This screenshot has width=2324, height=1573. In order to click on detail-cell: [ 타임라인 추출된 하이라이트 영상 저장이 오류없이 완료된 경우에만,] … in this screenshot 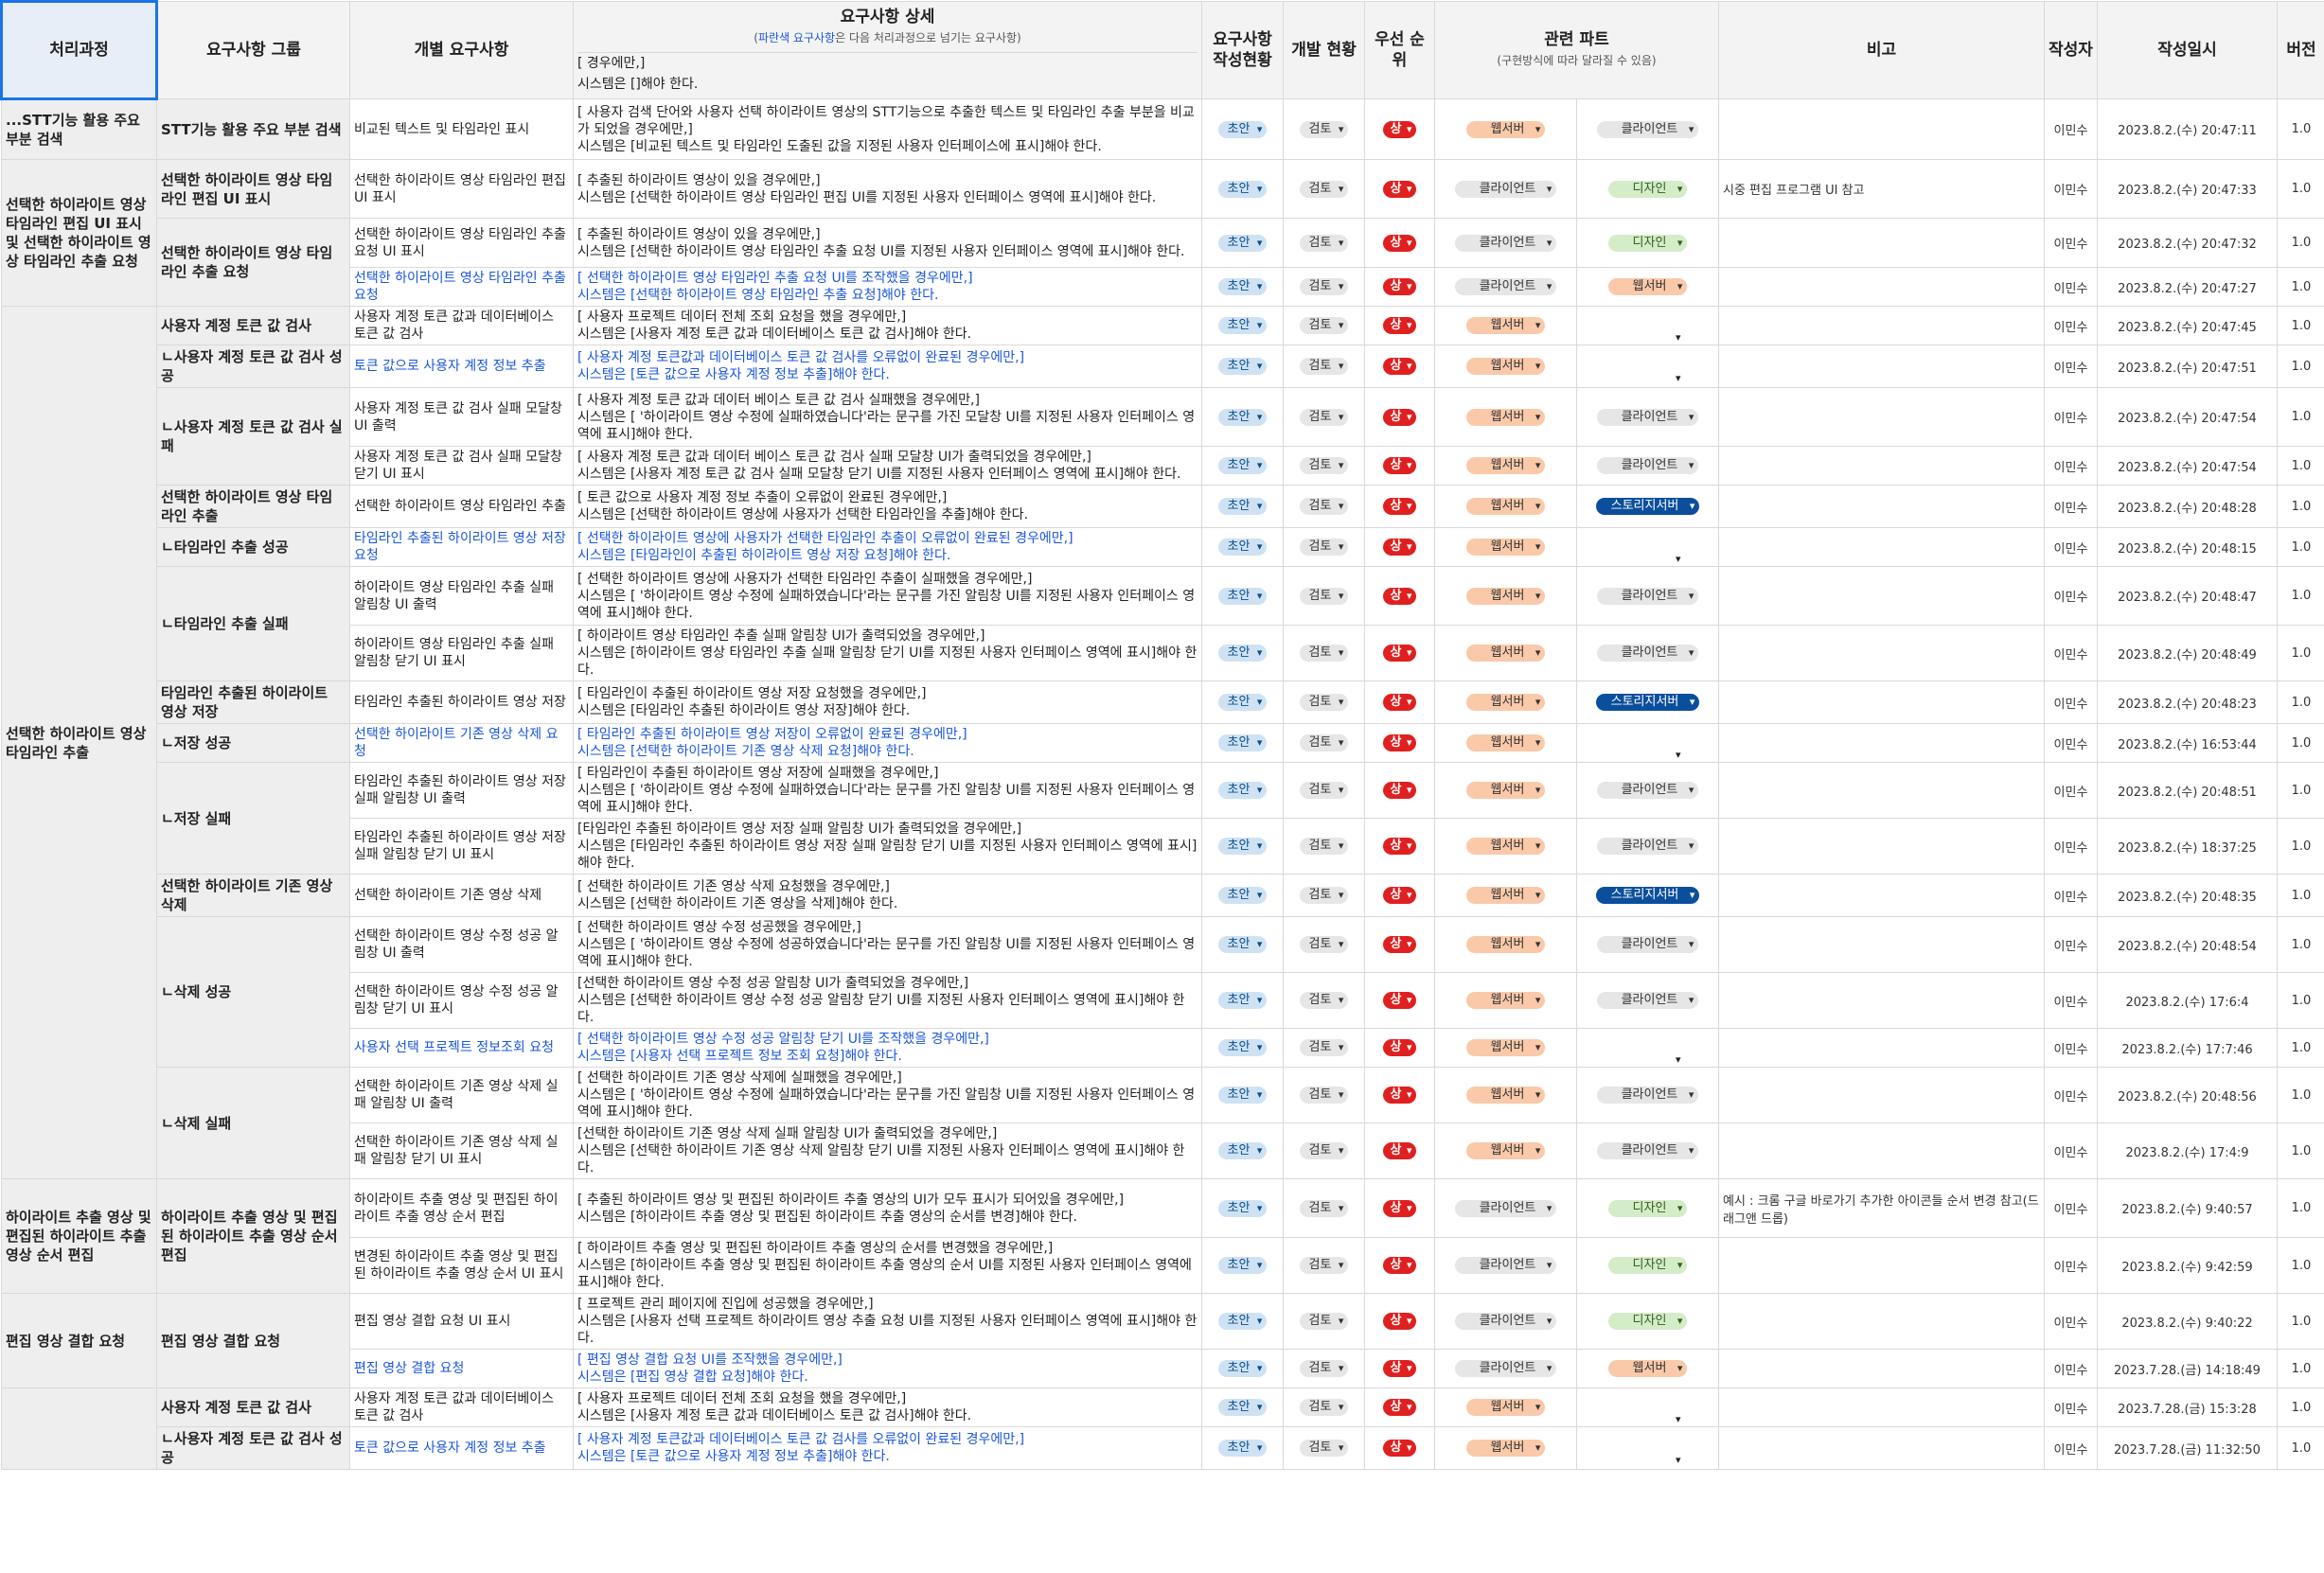, I will do `click(887, 743)`.